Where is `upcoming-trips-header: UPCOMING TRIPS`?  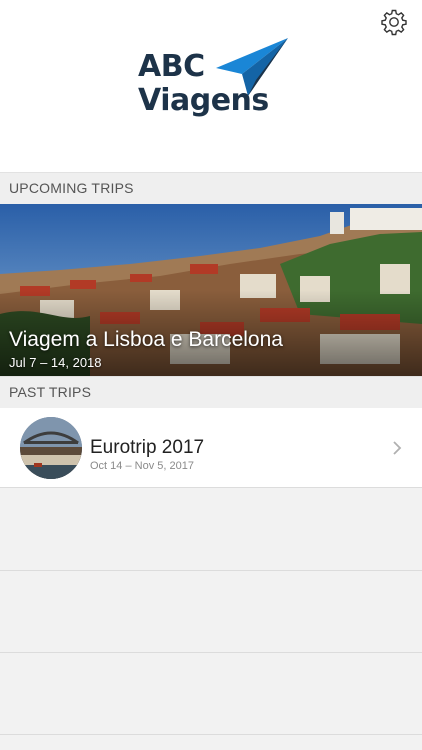 upcoming-trips-header: UPCOMING TRIPS is located at coordinates (211, 188).